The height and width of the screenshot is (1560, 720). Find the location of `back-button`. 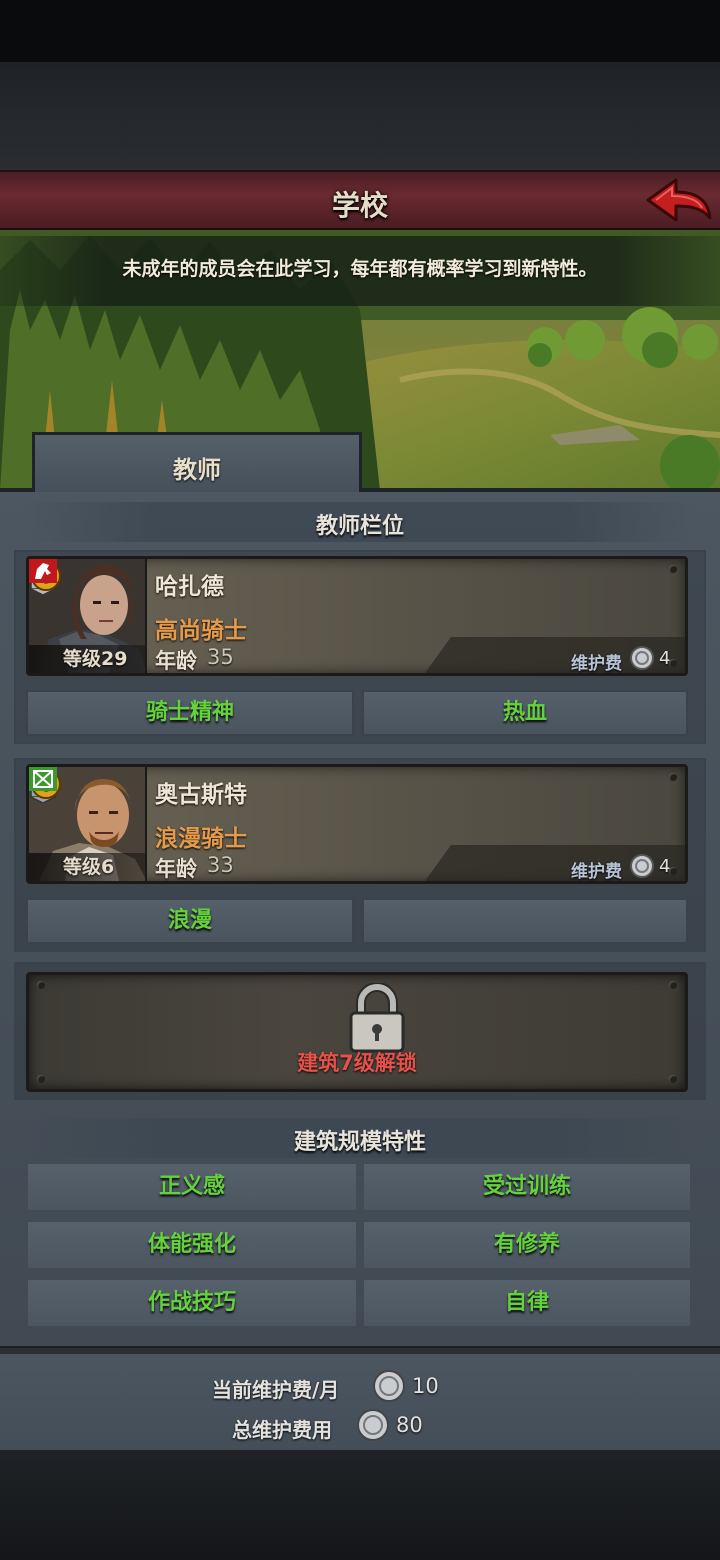

back-button is located at coordinates (678, 200).